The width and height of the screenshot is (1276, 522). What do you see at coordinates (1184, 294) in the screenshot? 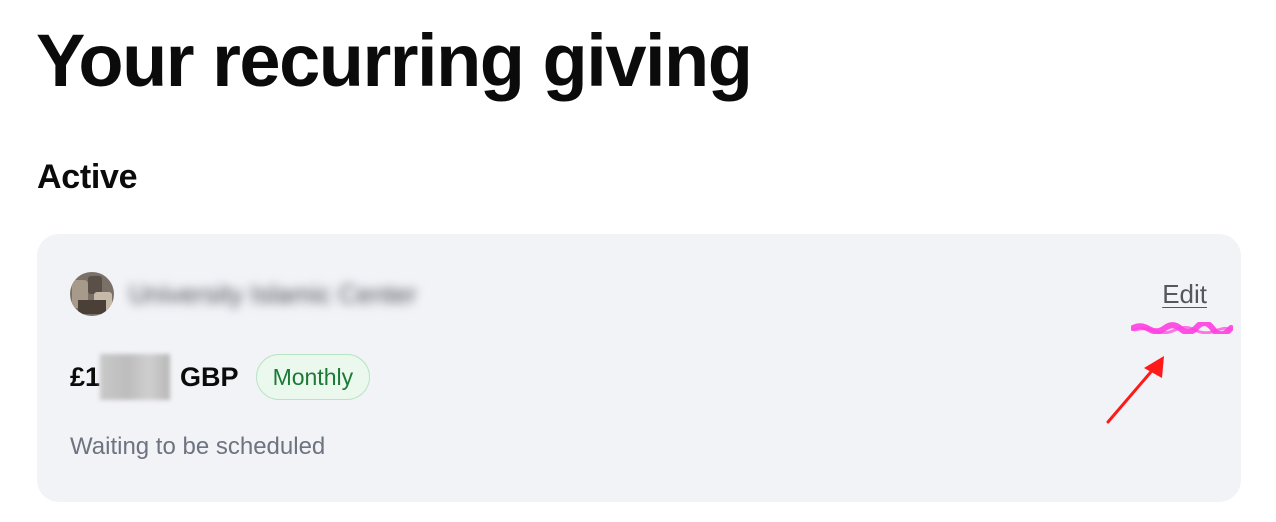
I see `edit-donation-link: Edit` at bounding box center [1184, 294].